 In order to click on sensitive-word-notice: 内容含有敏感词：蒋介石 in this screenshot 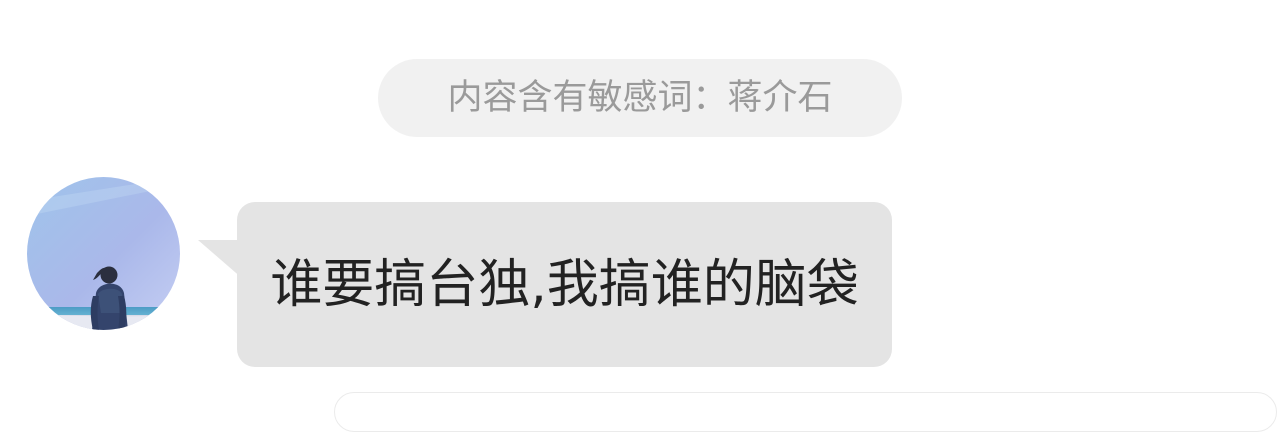, I will do `click(640, 98)`.